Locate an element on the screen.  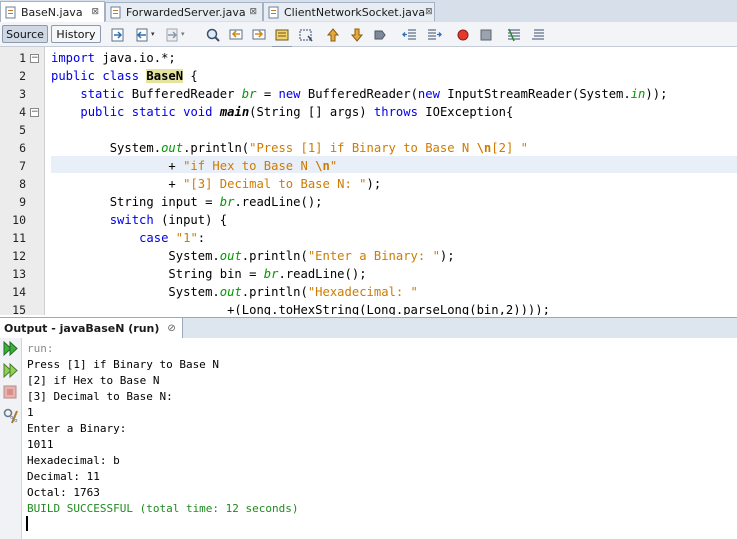
code-line: String bin = br.readLine(); is located at coordinates (209, 274).